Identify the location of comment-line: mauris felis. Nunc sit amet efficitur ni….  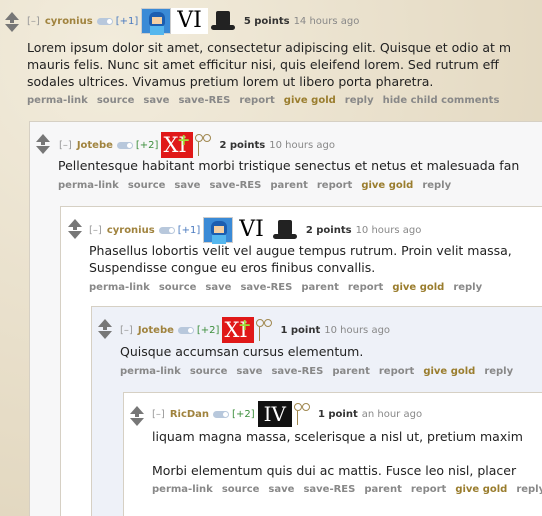
(263, 64).